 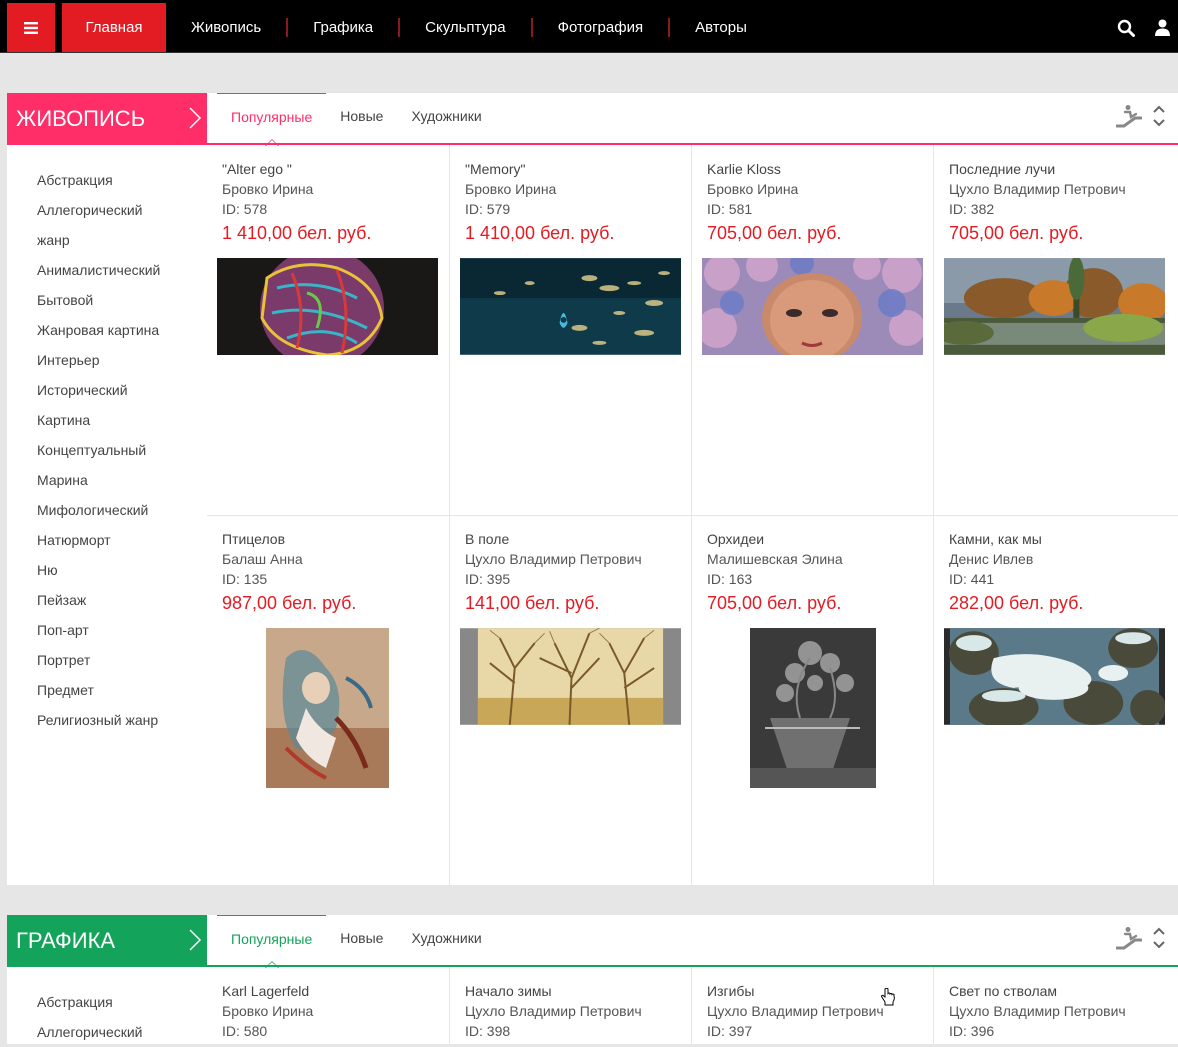 I want to click on category-item: Картина, so click(x=107, y=420).